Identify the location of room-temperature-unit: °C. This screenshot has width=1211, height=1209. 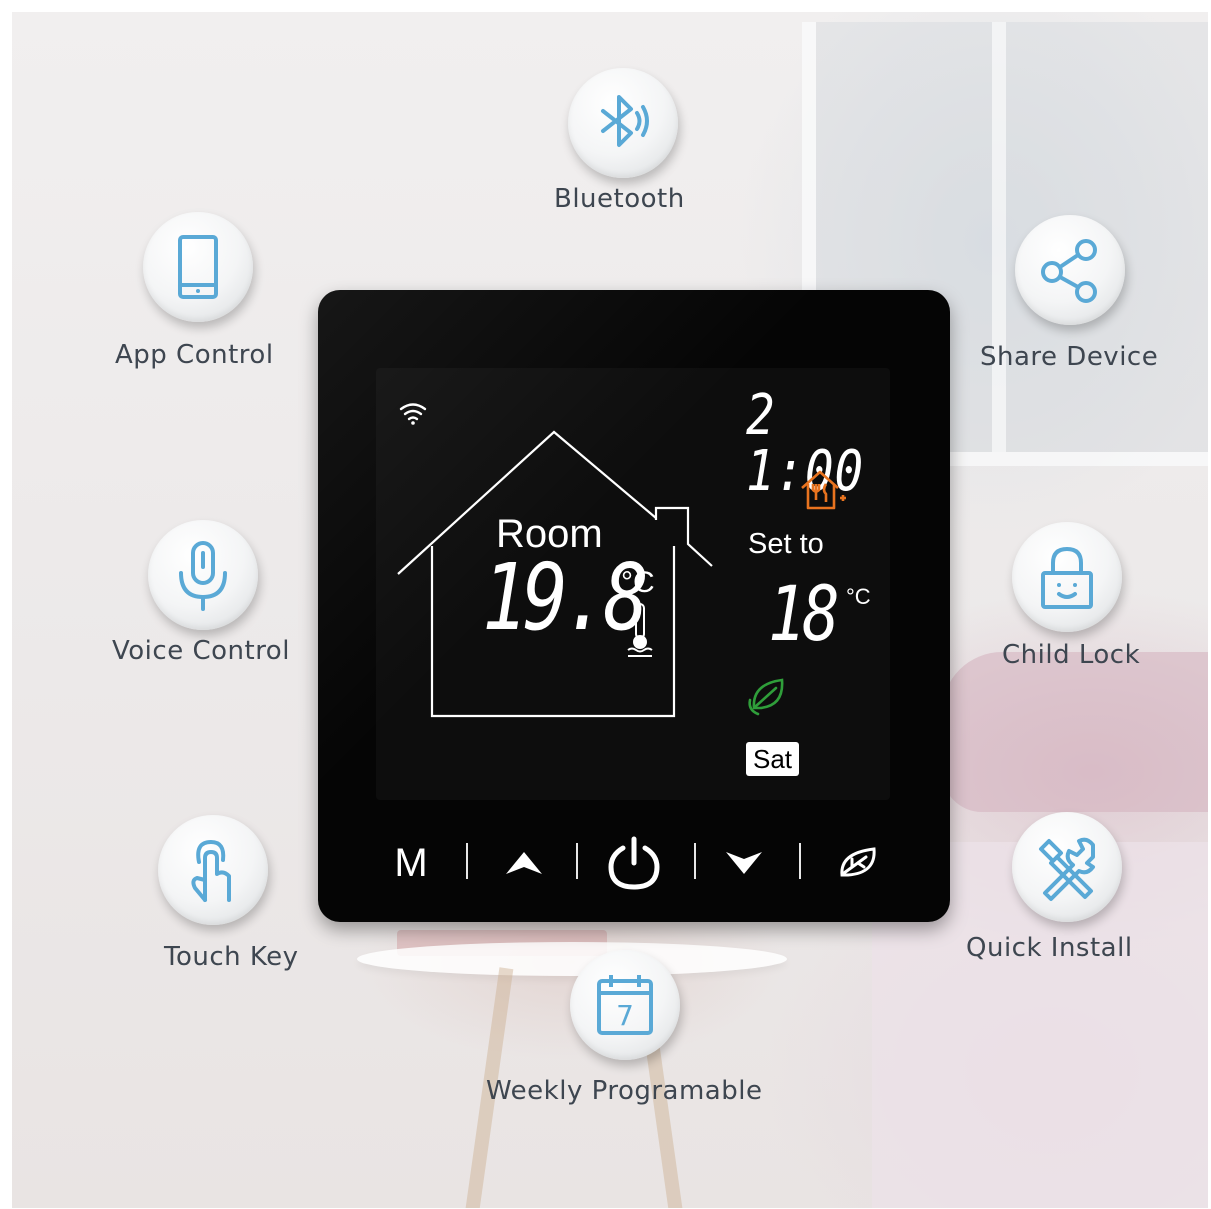
(638, 582).